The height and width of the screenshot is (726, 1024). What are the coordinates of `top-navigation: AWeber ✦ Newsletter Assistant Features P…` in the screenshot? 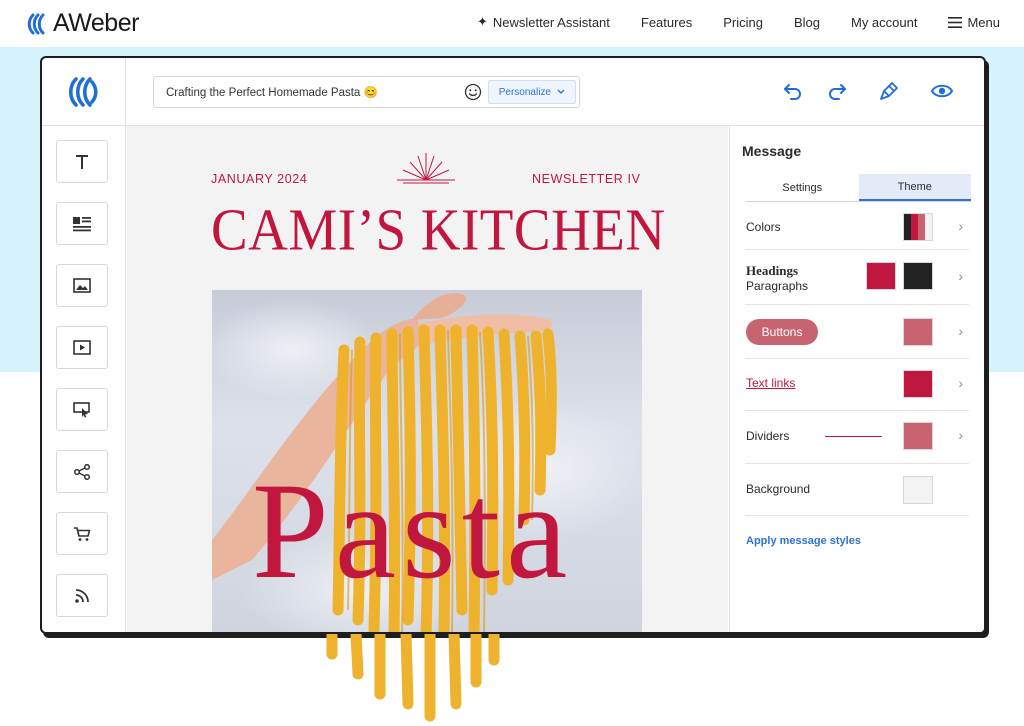 It's located at (512, 22).